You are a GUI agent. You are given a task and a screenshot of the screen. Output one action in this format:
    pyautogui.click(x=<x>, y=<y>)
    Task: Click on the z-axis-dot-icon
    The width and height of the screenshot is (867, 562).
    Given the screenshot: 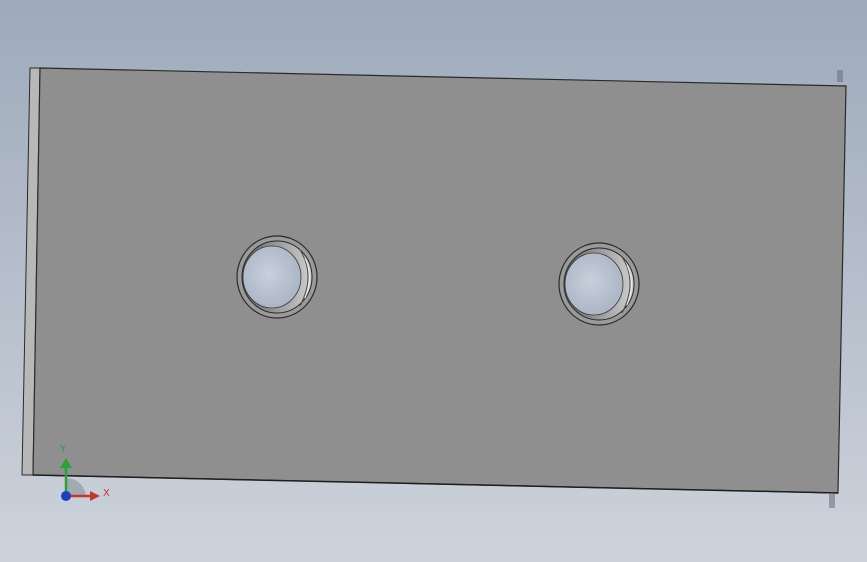 What is the action you would take?
    pyautogui.click(x=66, y=496)
    